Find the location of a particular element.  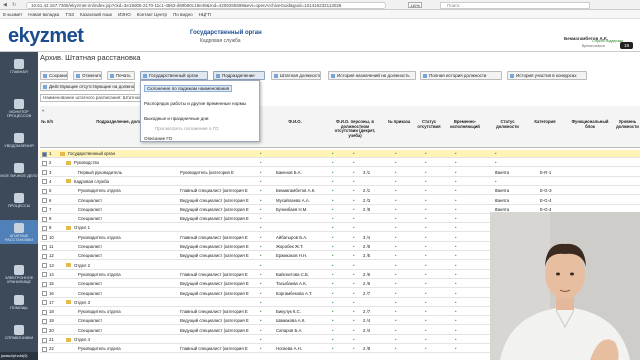

column-header: Статус должности is located at coordinates (507, 124).